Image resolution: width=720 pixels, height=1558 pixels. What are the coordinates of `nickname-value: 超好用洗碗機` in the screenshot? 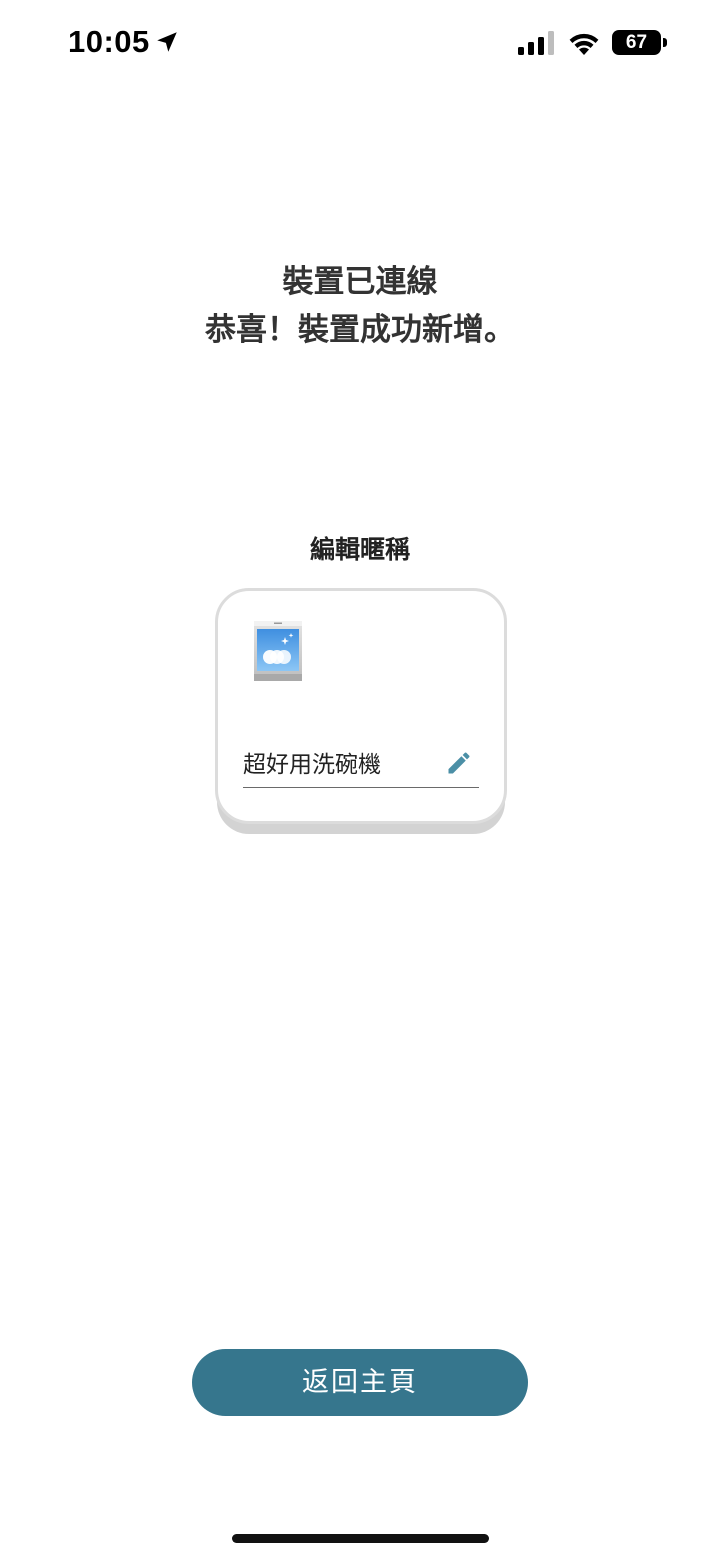 It's located at (312, 762).